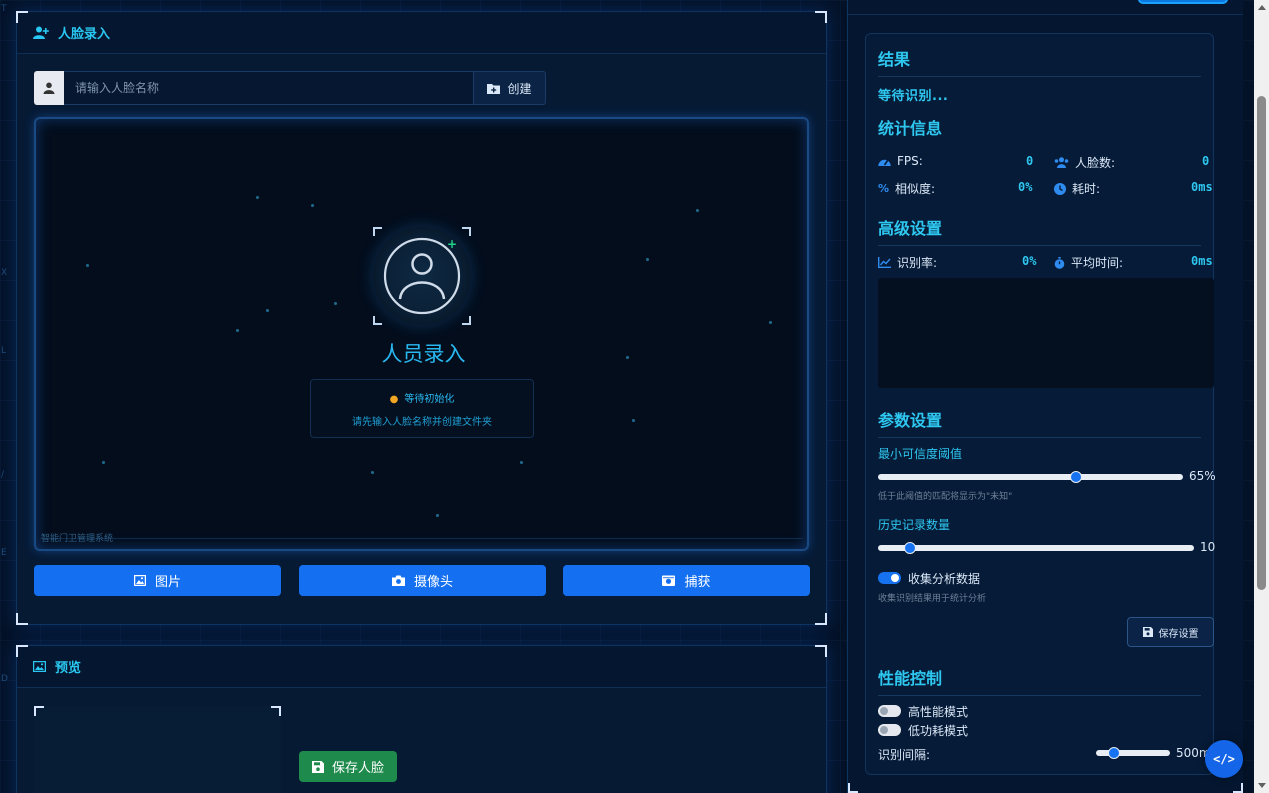 This screenshot has width=1269, height=793. Describe the element at coordinates (1025, 187) in the screenshot. I see `similarity-value: 0%` at that location.